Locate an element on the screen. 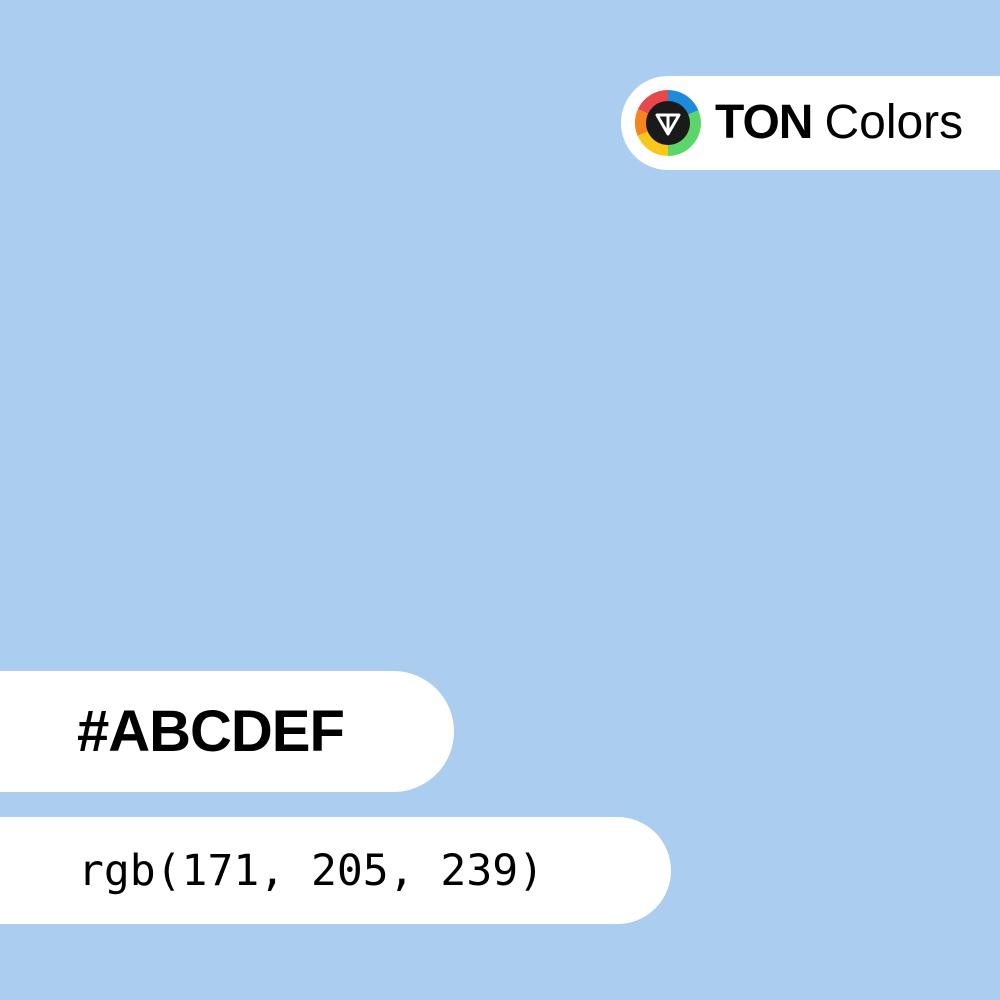 This screenshot has height=1000, width=1000. brand-name: TON Colors is located at coordinates (839, 123).